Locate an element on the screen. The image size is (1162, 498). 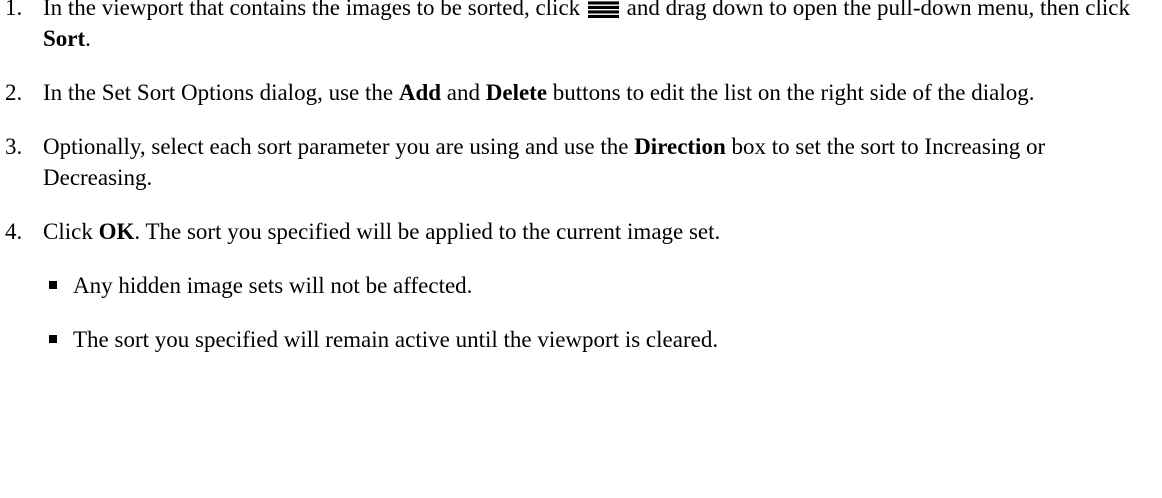
direction-box-ref: Direction is located at coordinates (680, 146).